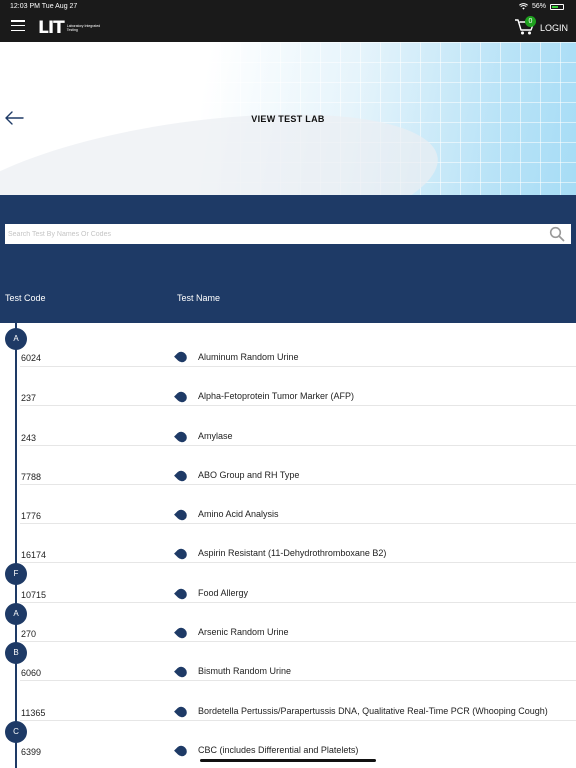 The width and height of the screenshot is (576, 768). I want to click on test-code: 6060, so click(31, 673).